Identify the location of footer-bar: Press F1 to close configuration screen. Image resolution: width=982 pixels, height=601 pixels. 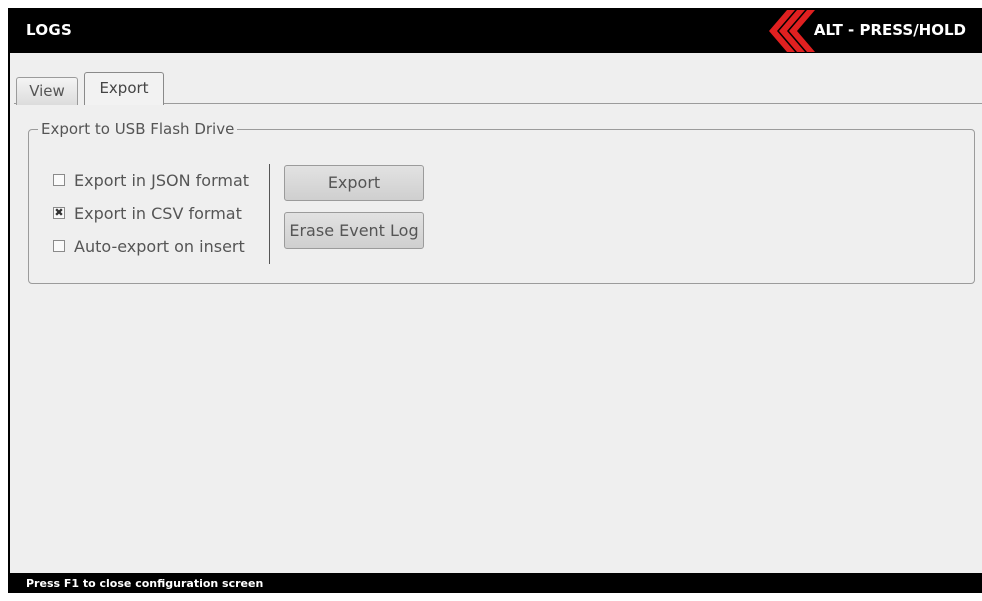
(495, 583).